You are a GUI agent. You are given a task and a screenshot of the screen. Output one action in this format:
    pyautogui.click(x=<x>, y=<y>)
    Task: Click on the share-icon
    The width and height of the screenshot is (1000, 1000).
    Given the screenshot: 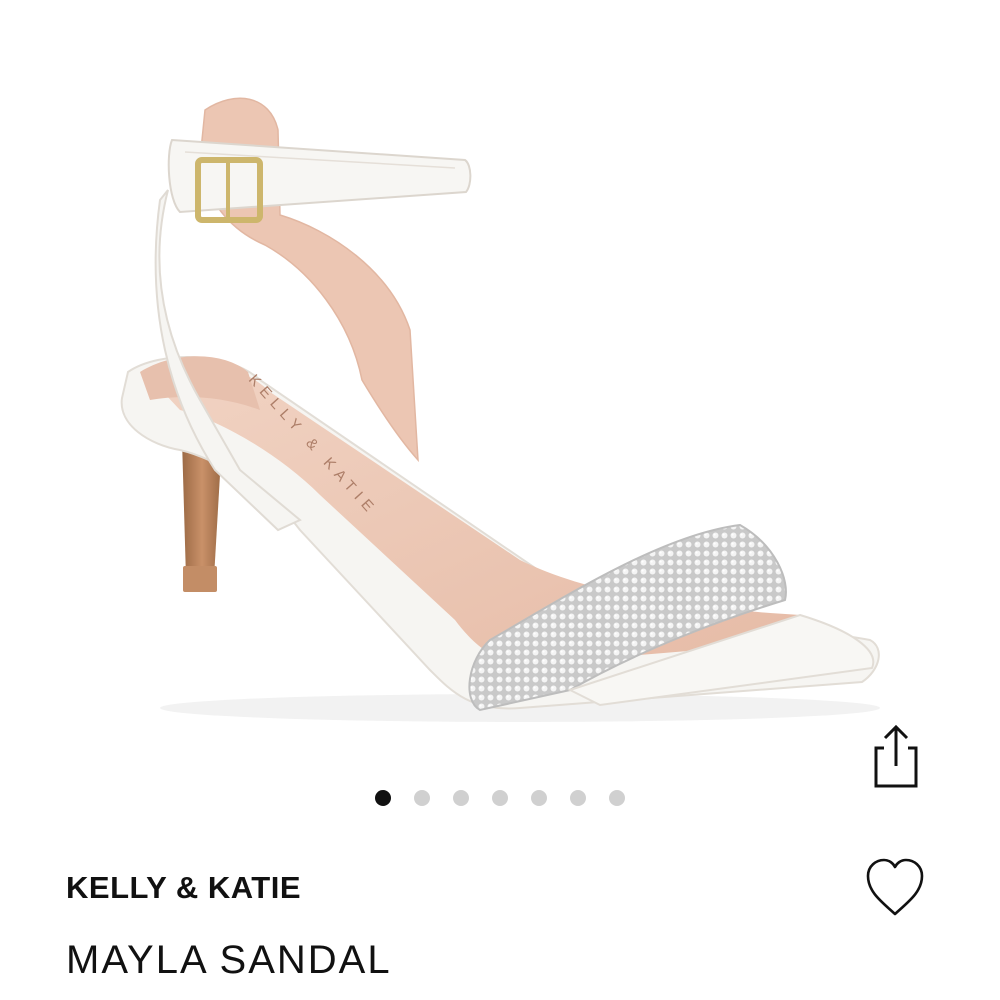 What is the action you would take?
    pyautogui.click(x=896, y=756)
    